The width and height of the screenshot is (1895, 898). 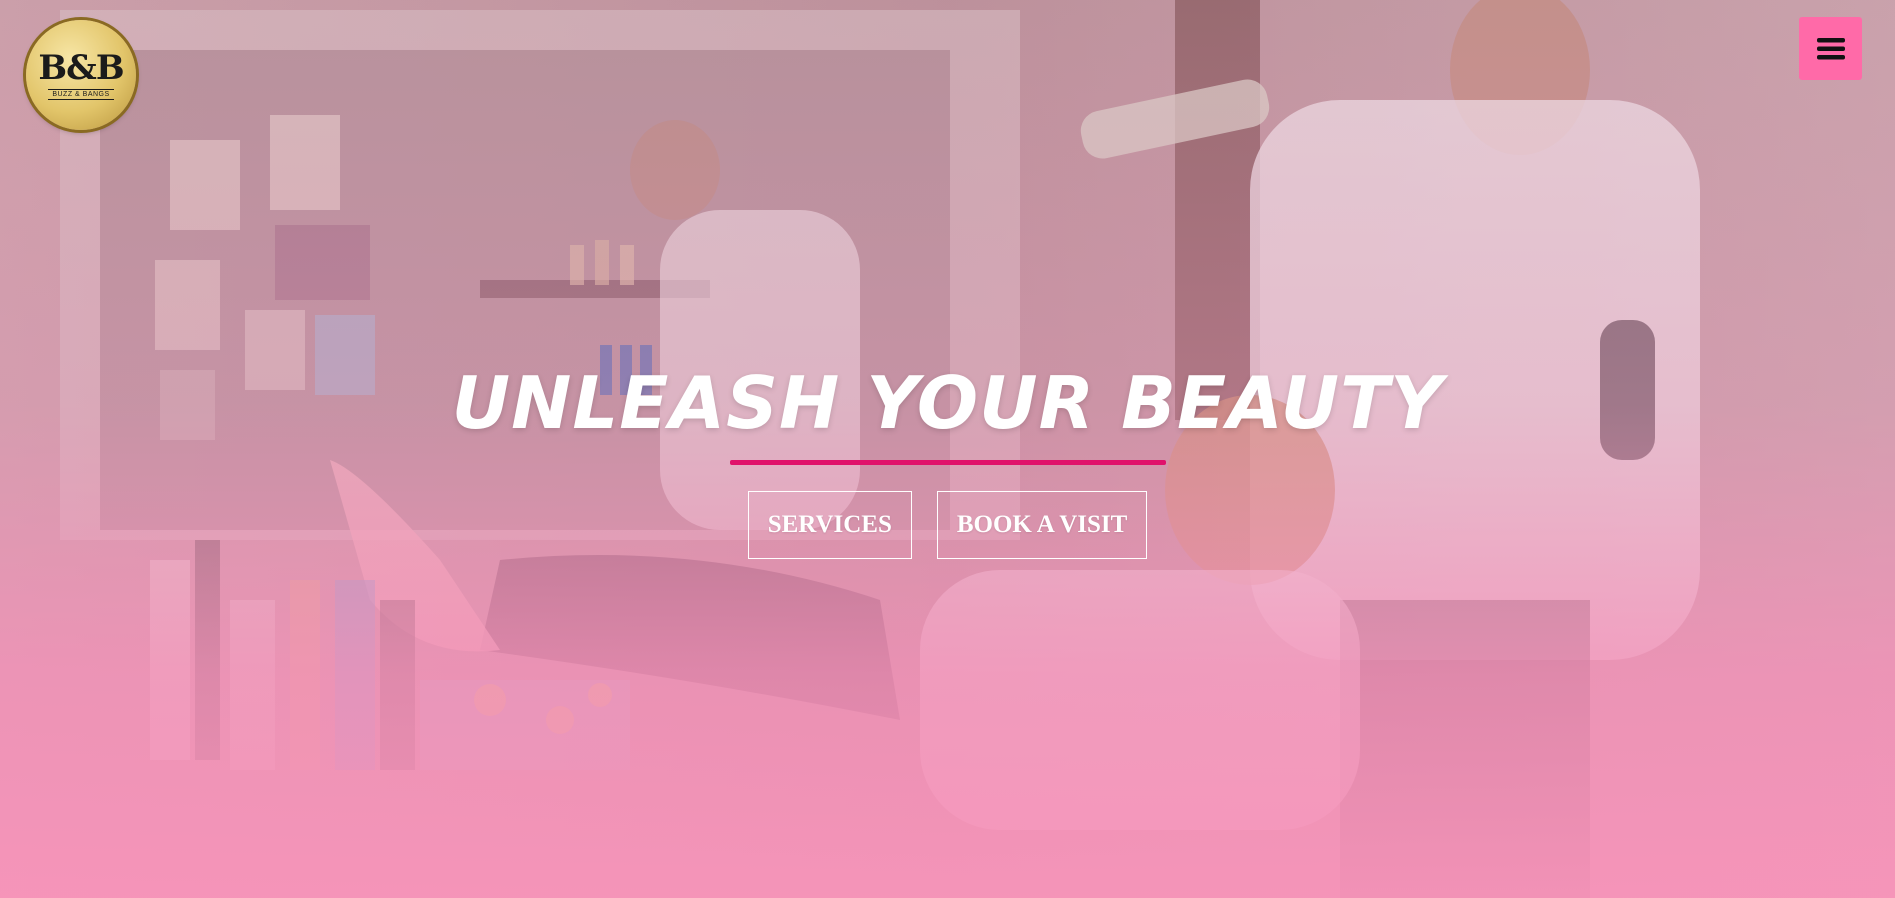 I want to click on book-visit-button: BOOK A VISIT, so click(x=1042, y=525).